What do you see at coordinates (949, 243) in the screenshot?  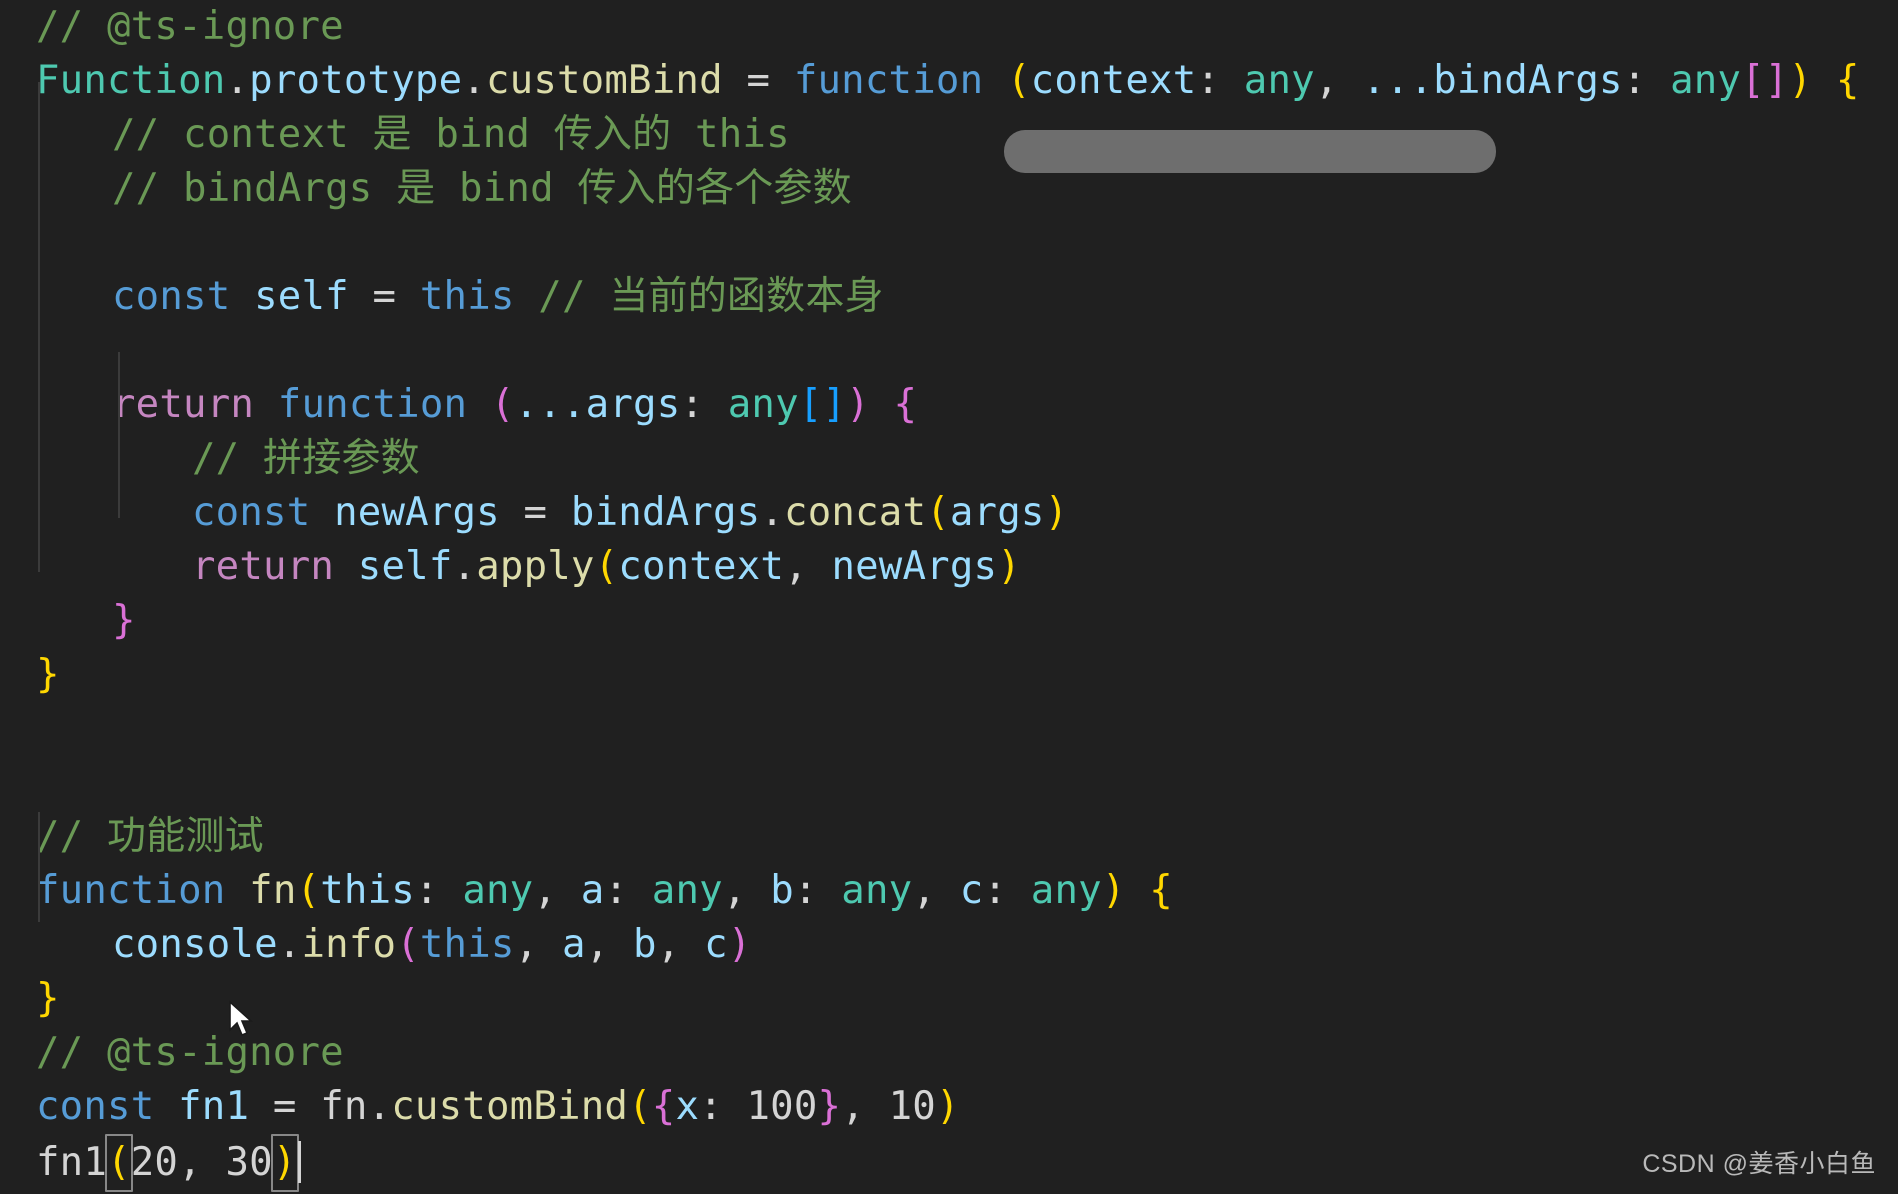 I see `code-line-5-blank` at bounding box center [949, 243].